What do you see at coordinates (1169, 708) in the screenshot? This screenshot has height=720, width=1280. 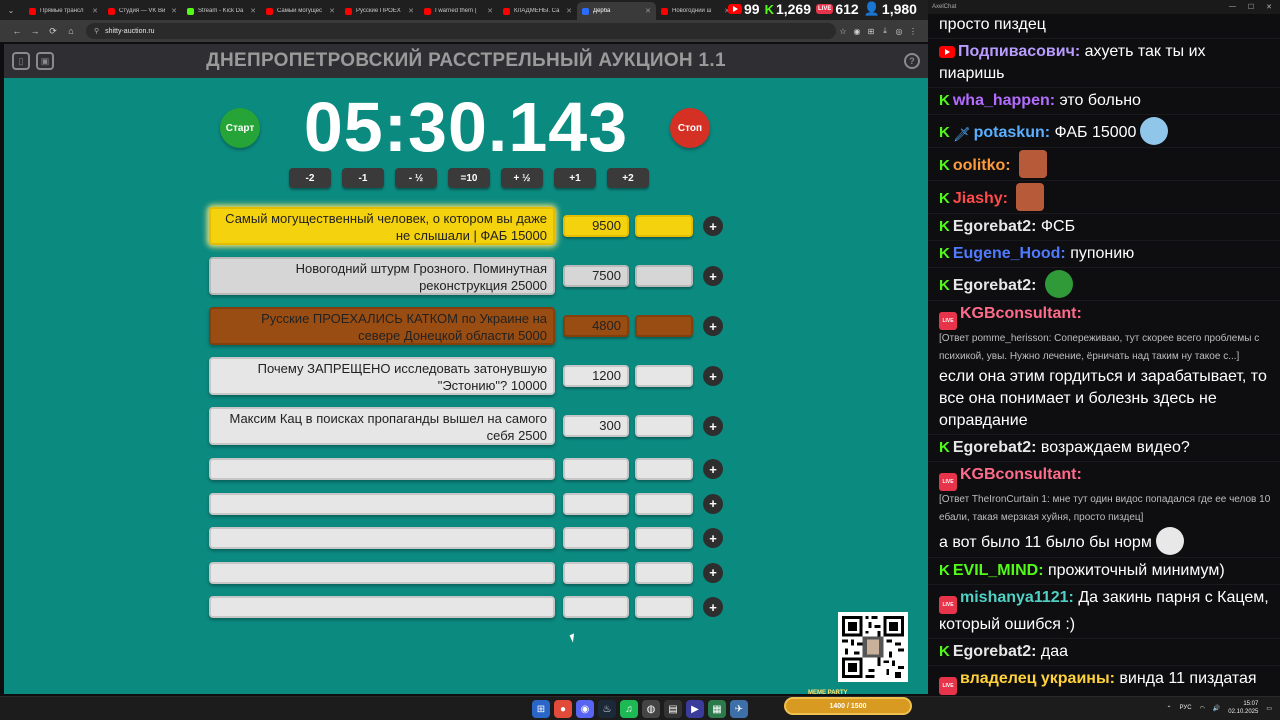 I see `chevron-up-icon: ⌃` at bounding box center [1169, 708].